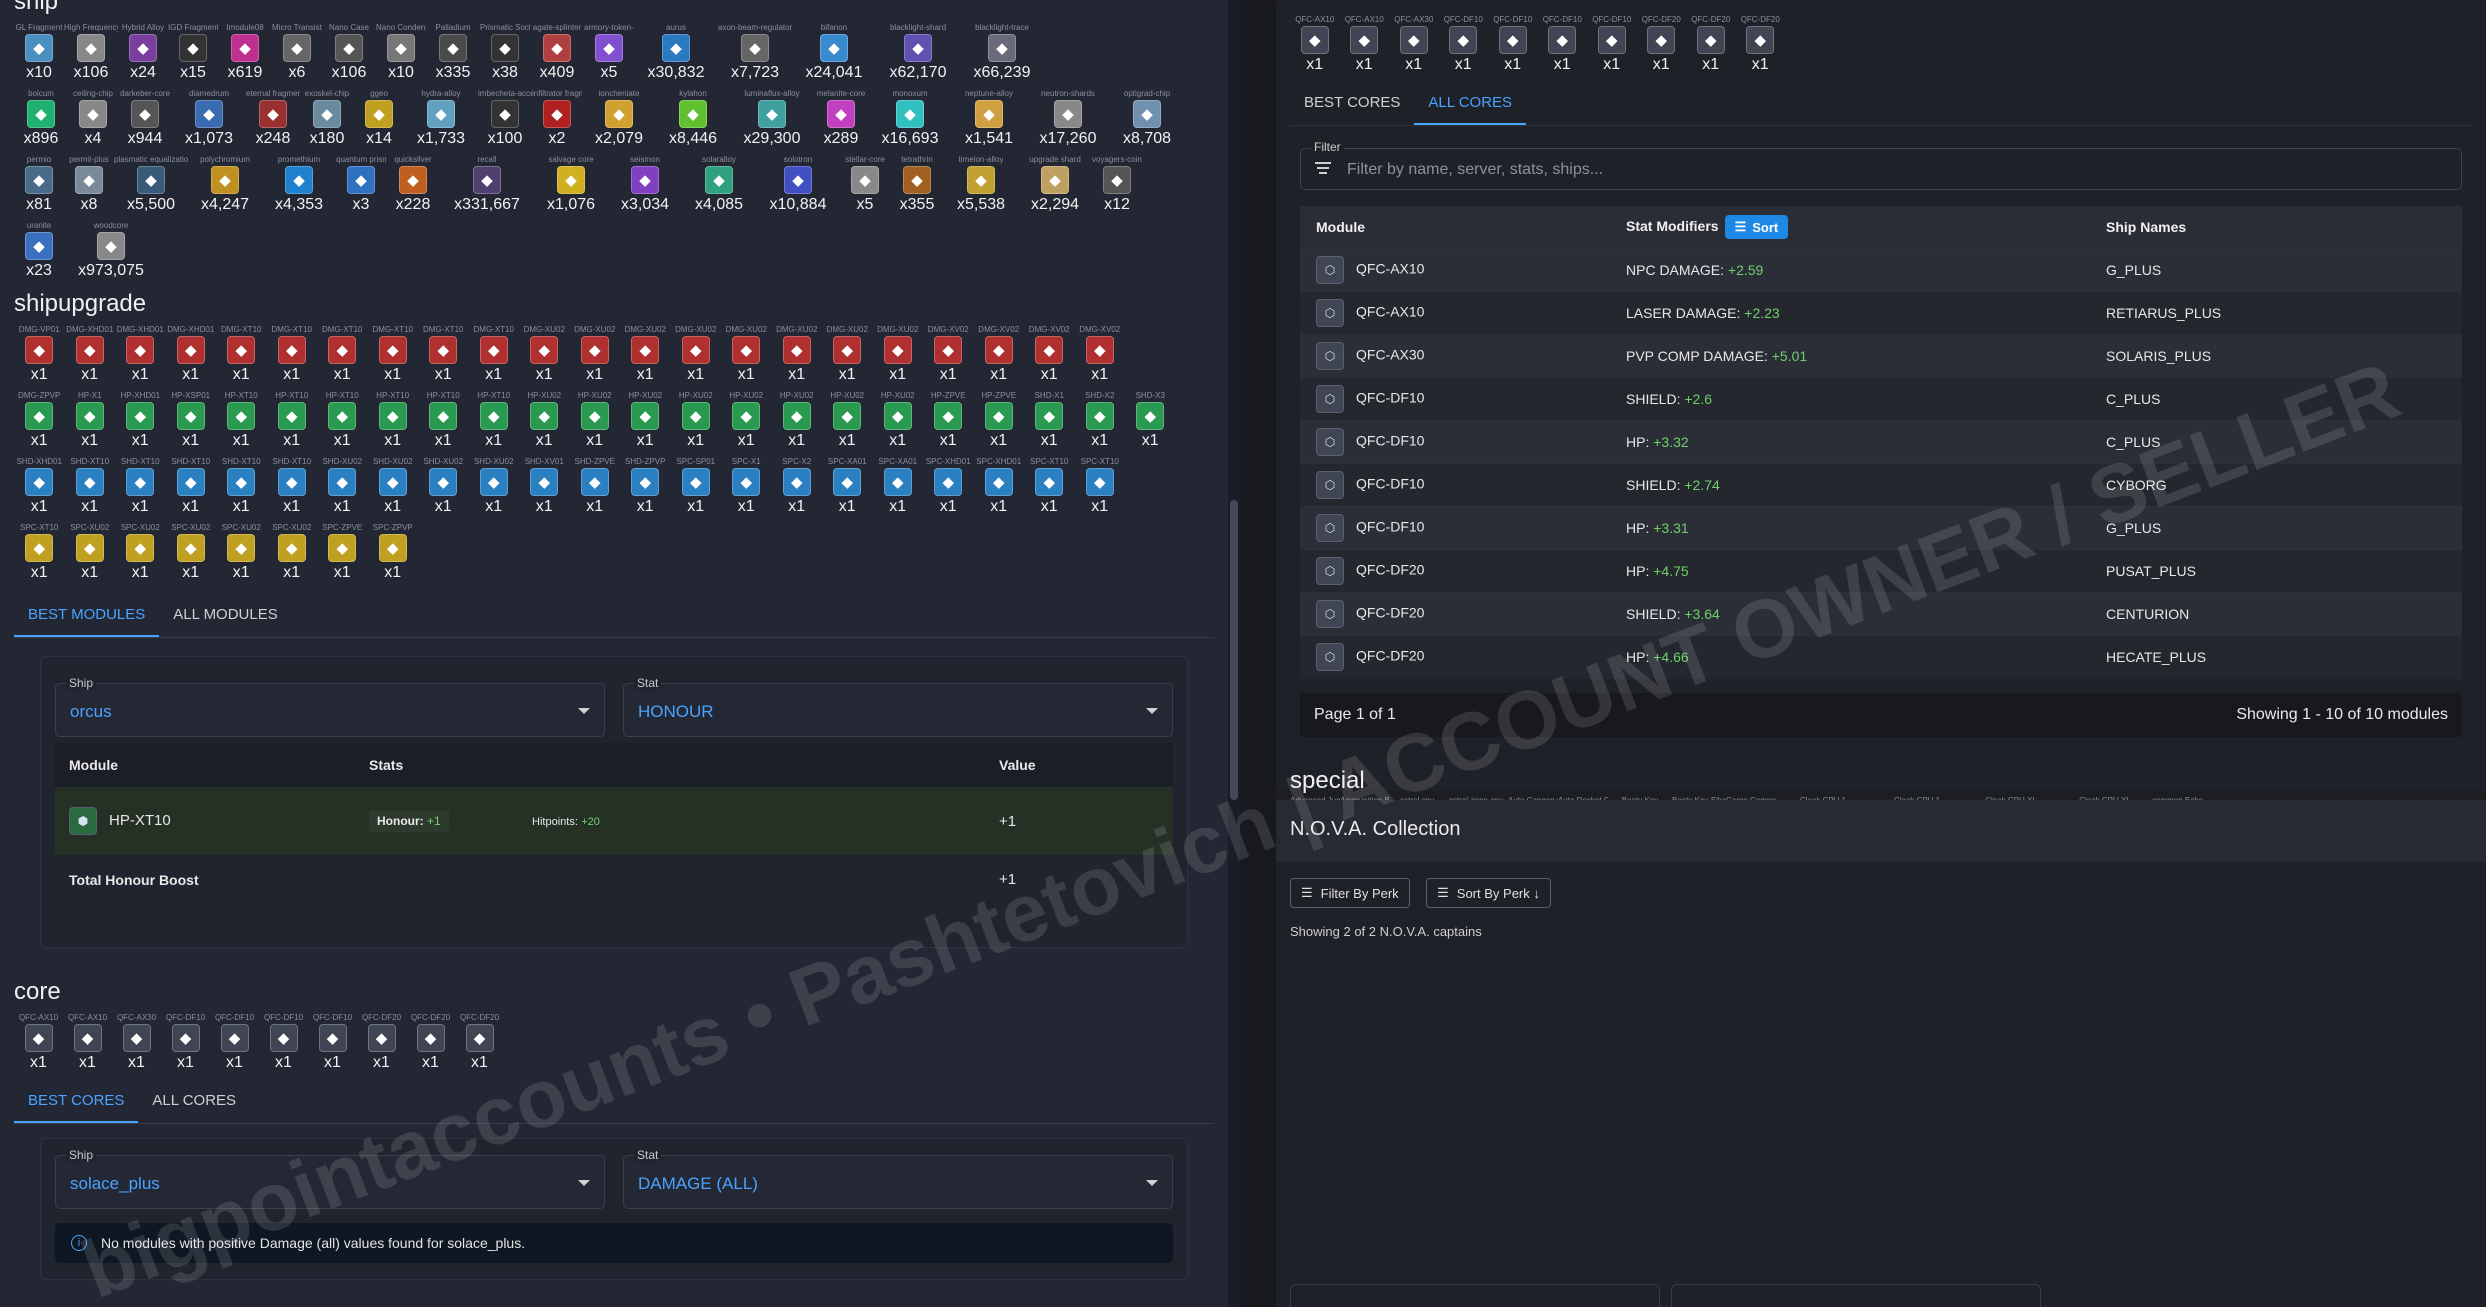 The image size is (2486, 1307). What do you see at coordinates (193, 55) in the screenshot?
I see `inventory-item: IGD Fragment ◆ x15` at bounding box center [193, 55].